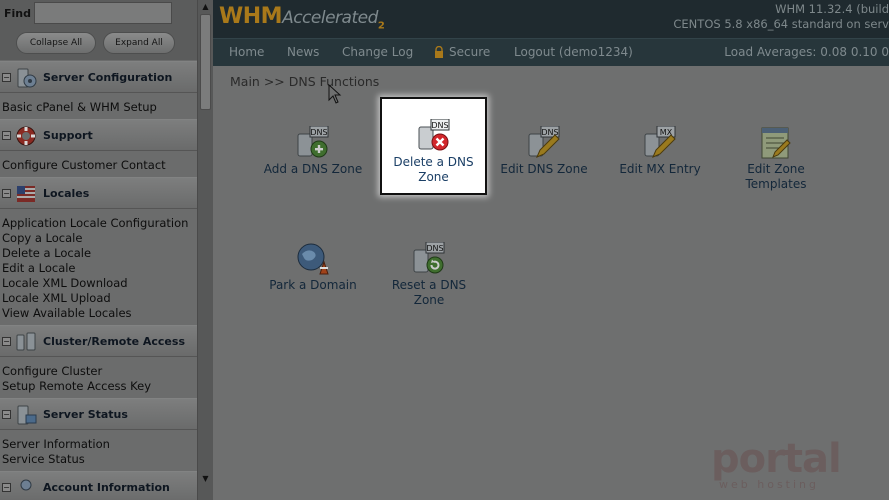  What do you see at coordinates (26, 341) in the screenshot?
I see `cluster-icon` at bounding box center [26, 341].